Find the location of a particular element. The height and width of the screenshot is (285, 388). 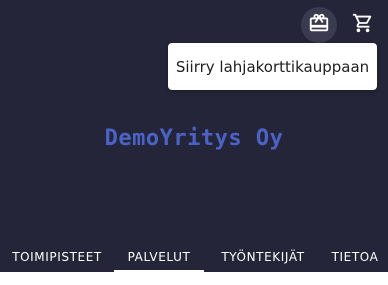

tab-palvelut: PALVELUT is located at coordinates (159, 257).